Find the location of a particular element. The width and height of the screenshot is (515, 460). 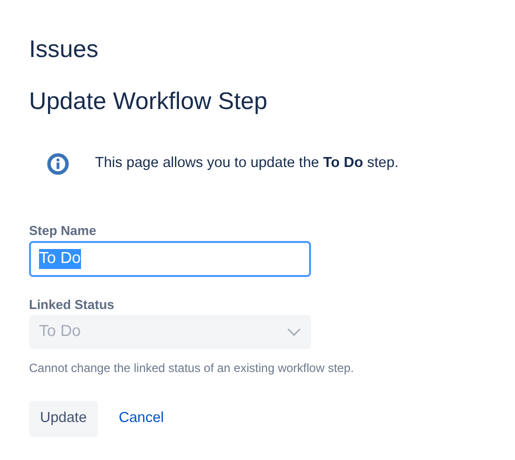

page-title: Update Workflow Step is located at coordinates (148, 102).